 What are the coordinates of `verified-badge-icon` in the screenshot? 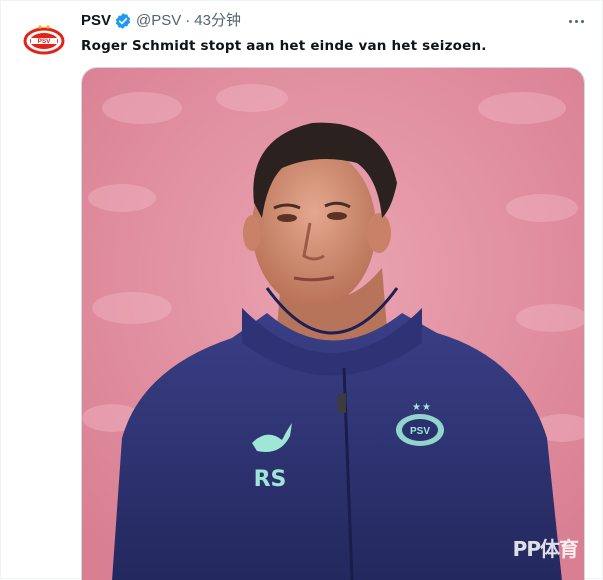 It's located at (123, 21).